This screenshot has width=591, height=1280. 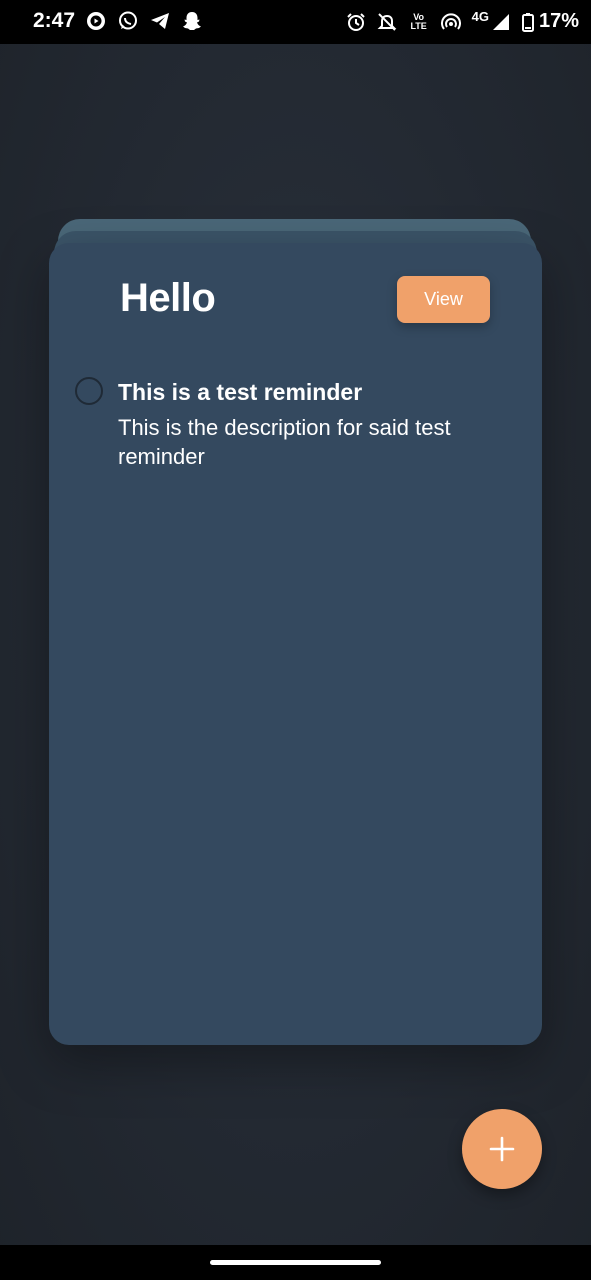 I want to click on whatsapp-icon, so click(x=128, y=20).